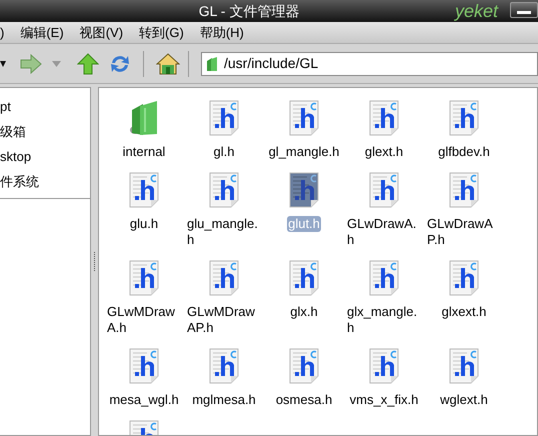 The image size is (538, 436). I want to click on file-name: mesa_wgl.h, so click(144, 400).